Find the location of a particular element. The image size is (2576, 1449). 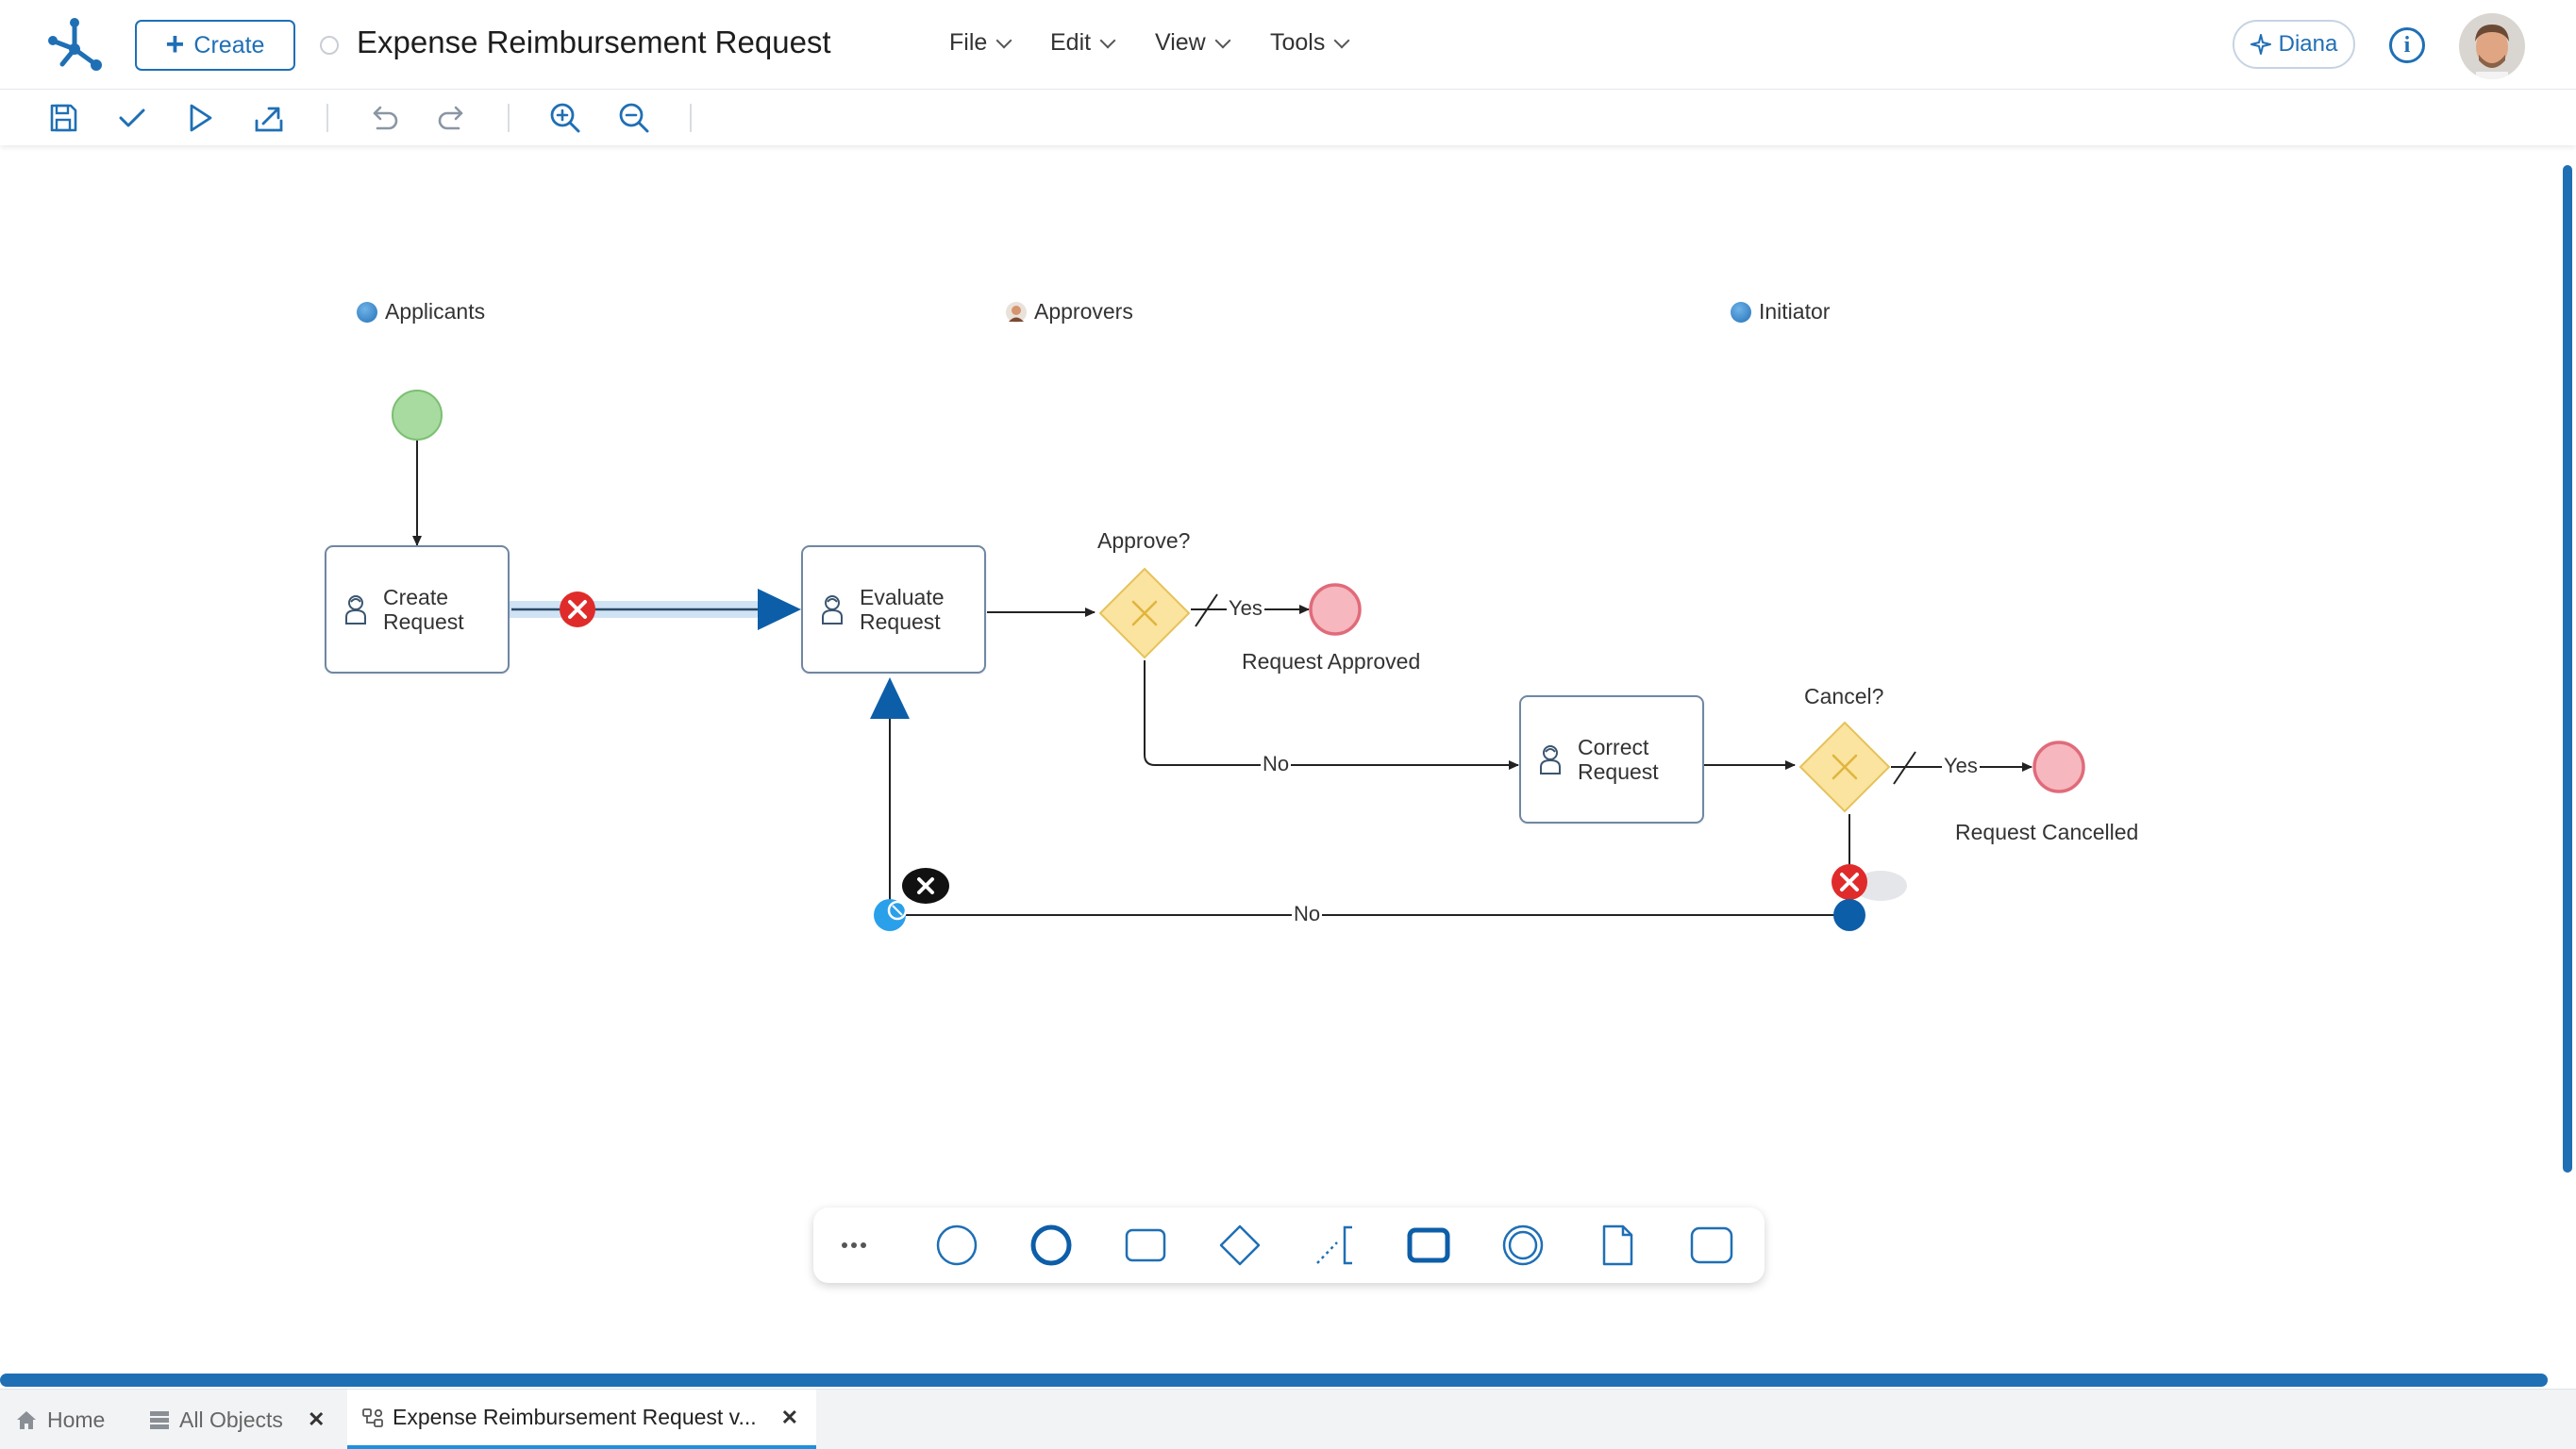

export-icon is located at coordinates (269, 118).